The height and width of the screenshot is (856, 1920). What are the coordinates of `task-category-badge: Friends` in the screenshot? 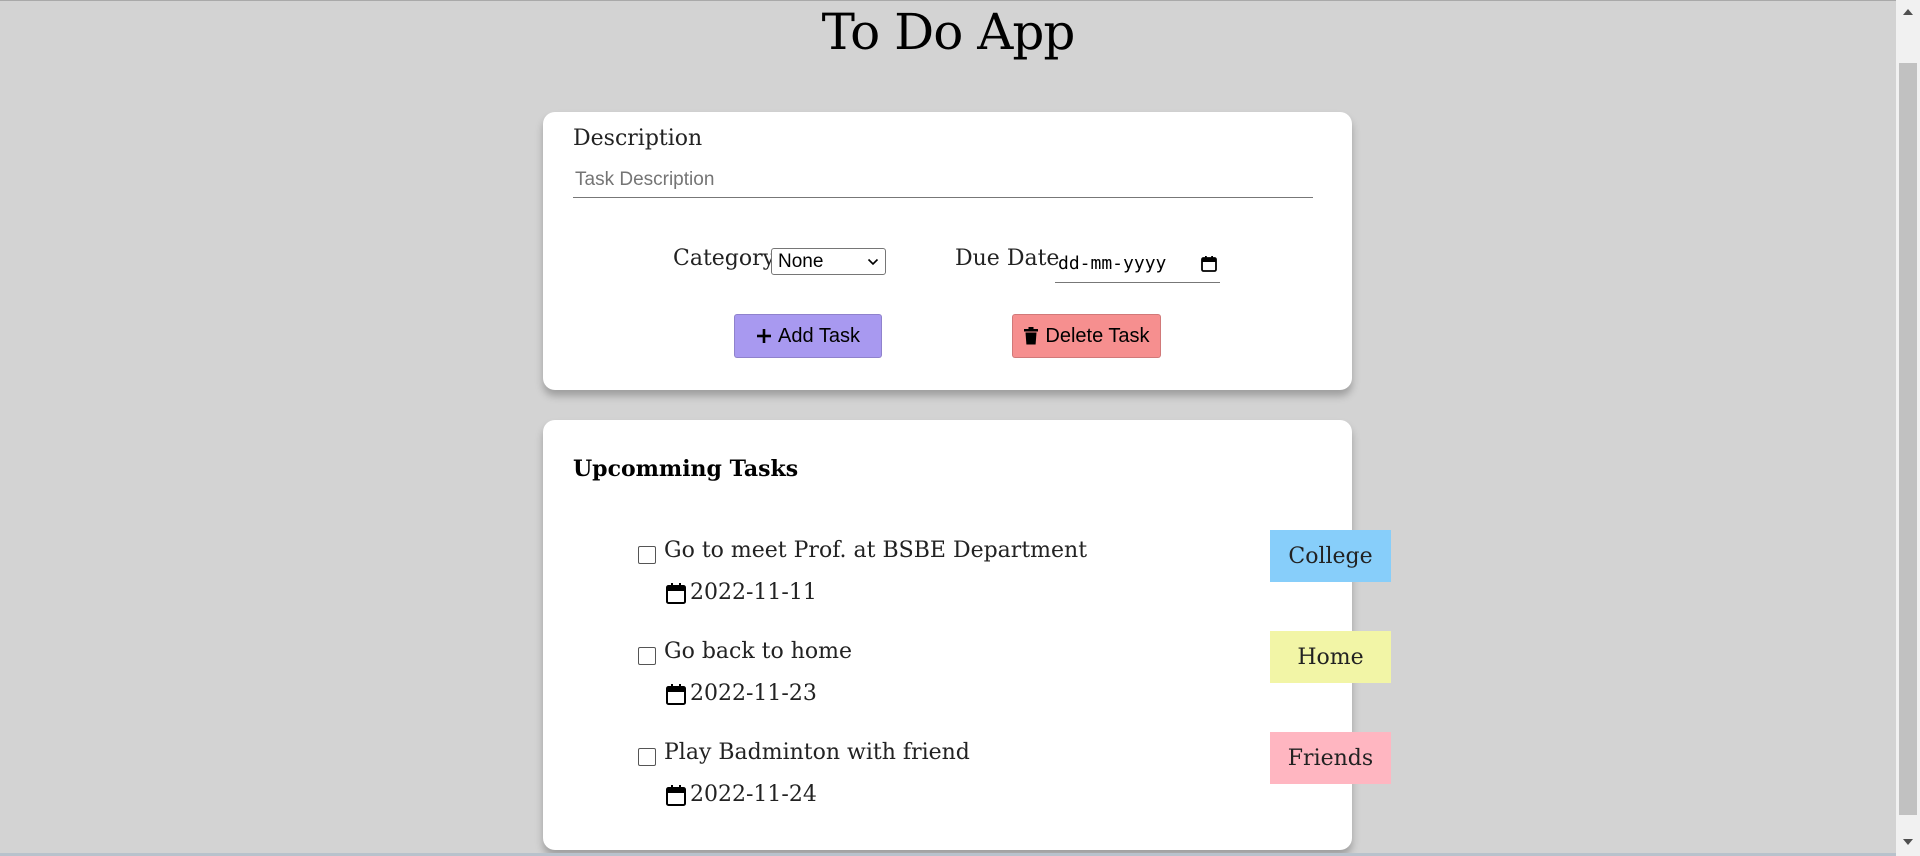 It's located at (1330, 758).